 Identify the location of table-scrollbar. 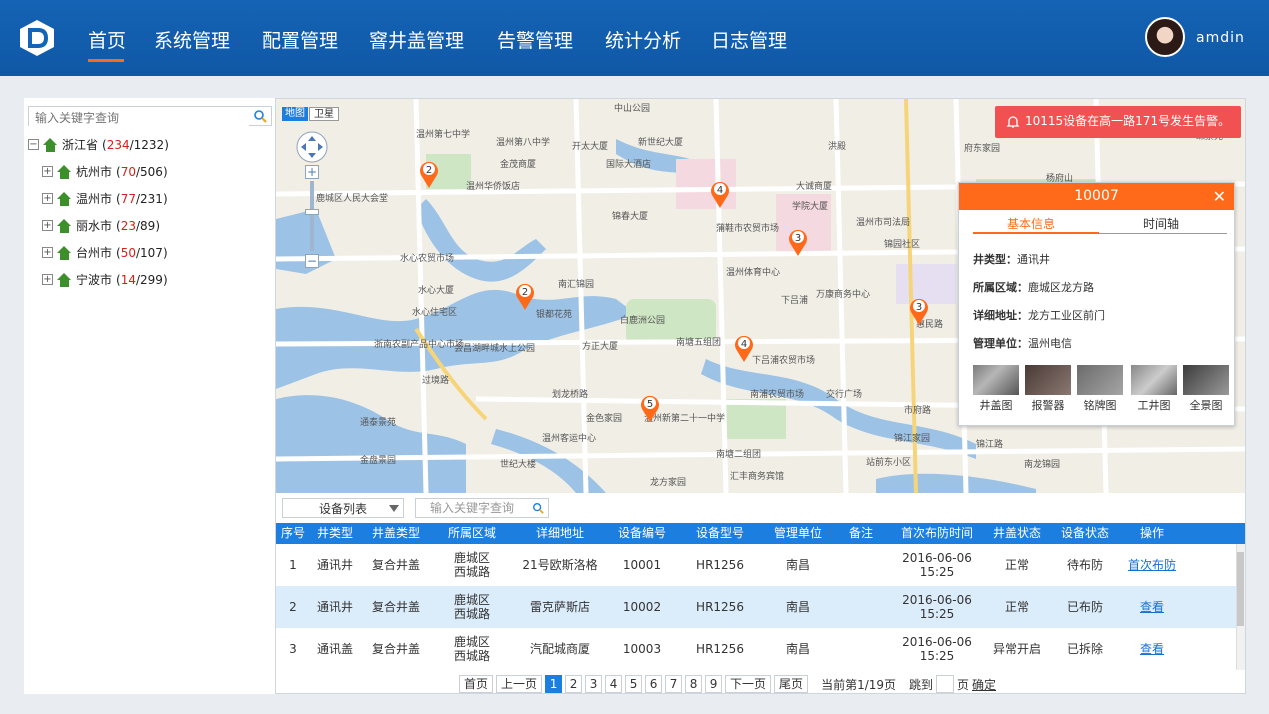
(1240, 607).